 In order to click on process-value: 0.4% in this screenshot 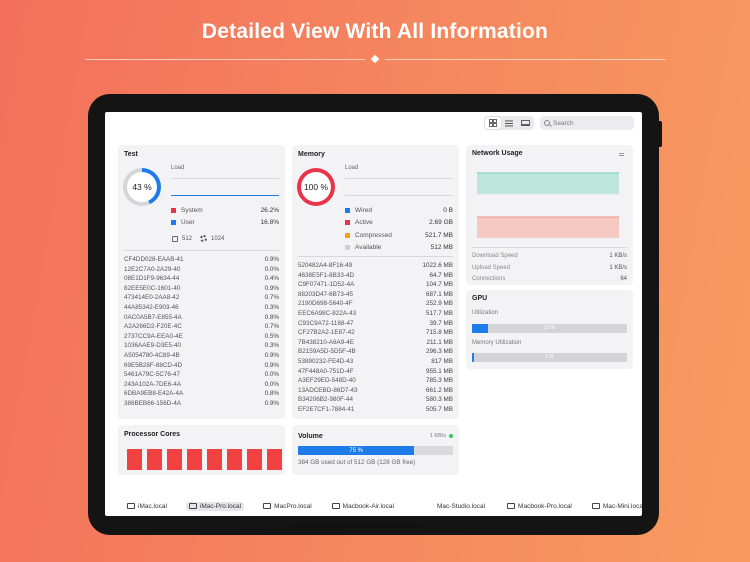, I will do `click(271, 279)`.